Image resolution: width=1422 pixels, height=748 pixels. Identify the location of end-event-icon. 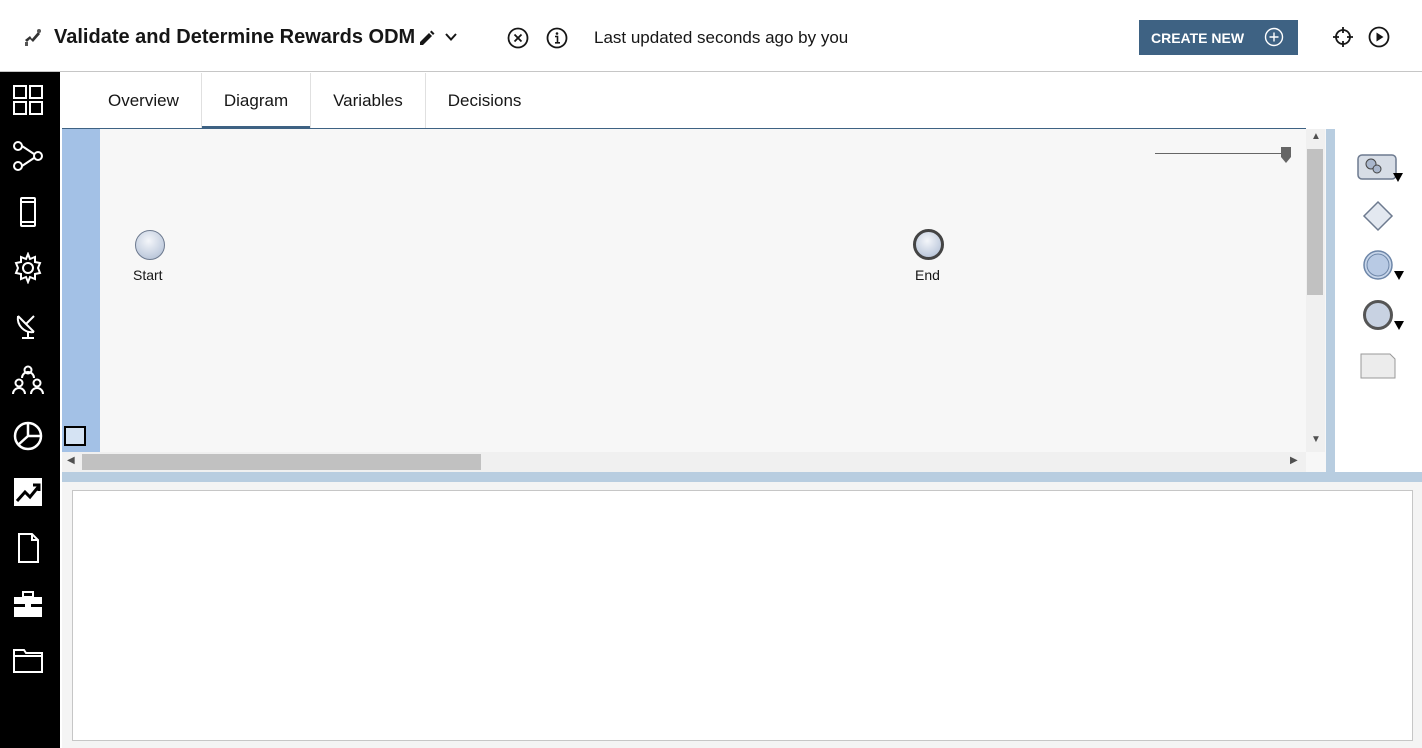
(1384, 317).